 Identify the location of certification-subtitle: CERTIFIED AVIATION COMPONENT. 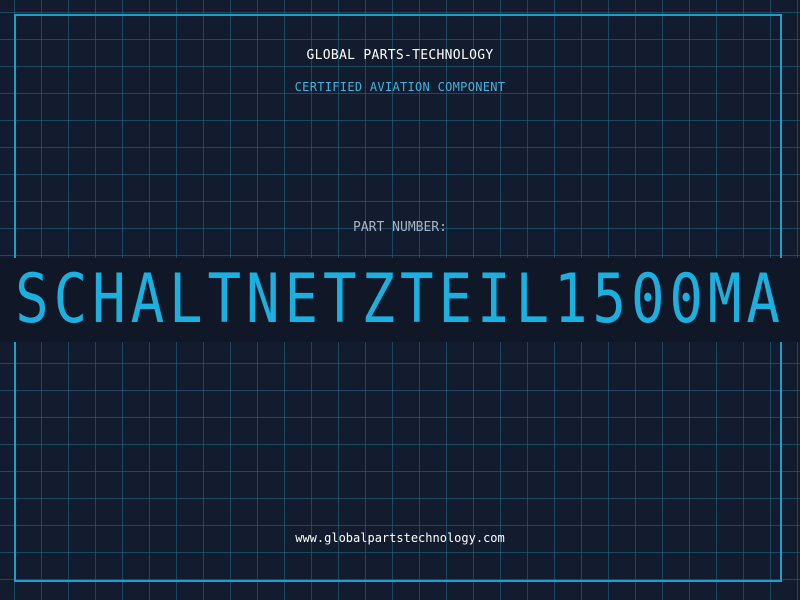
(400, 87).